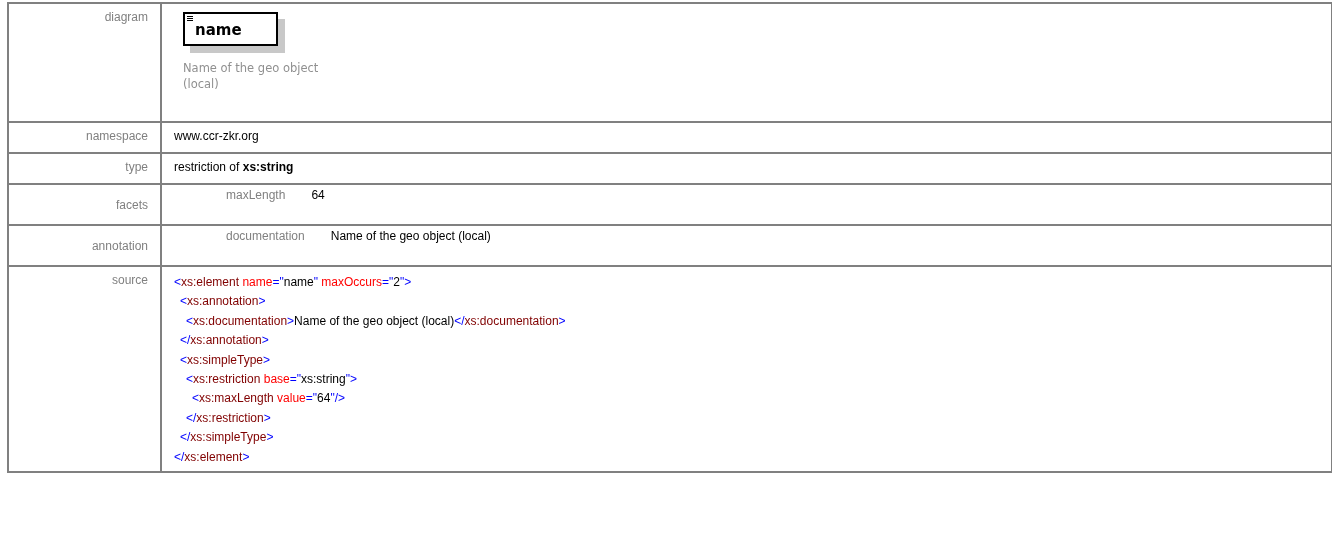 This screenshot has height=545, width=1332. Describe the element at coordinates (223, 301) in the screenshot. I see `code-line: <xs:annotation>` at that location.